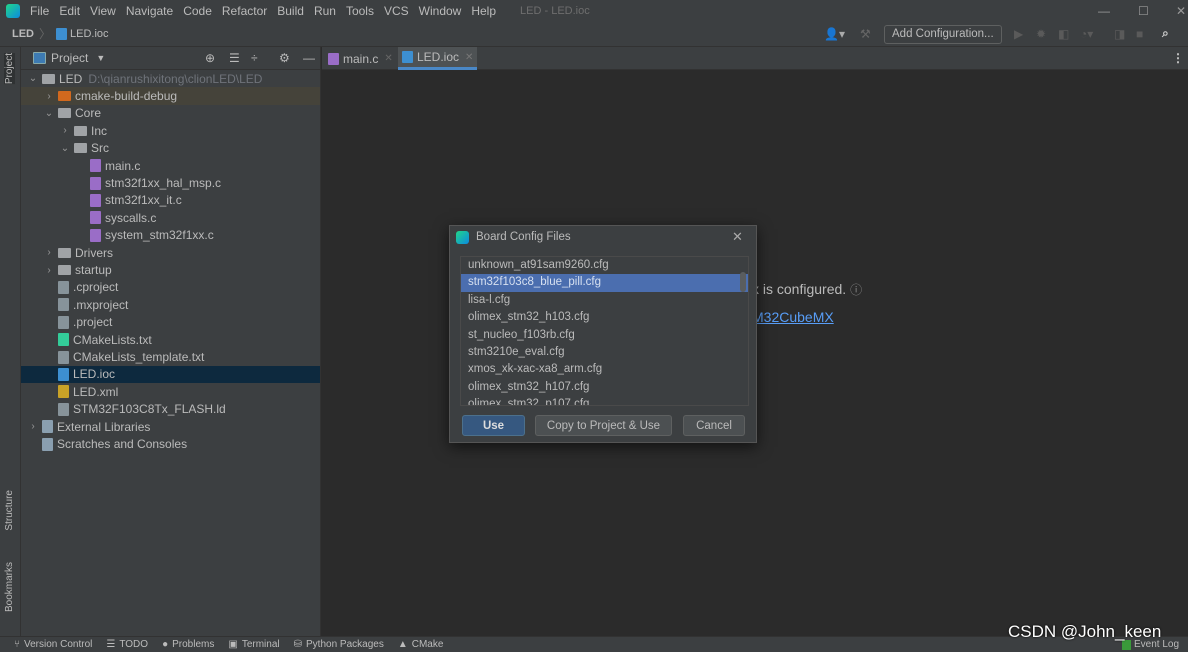 This screenshot has width=1188, height=652. What do you see at coordinates (325, 11) in the screenshot?
I see `menu-run: Run` at bounding box center [325, 11].